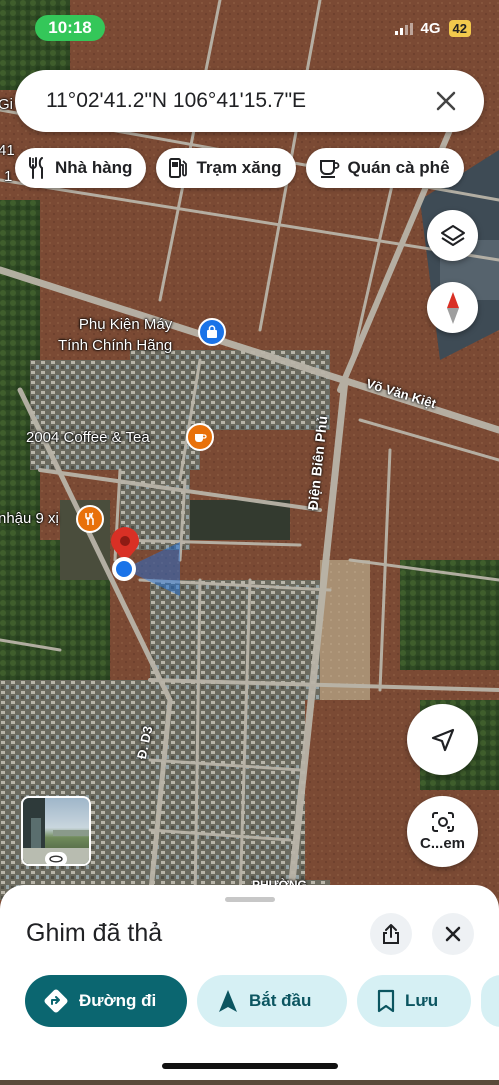 The image size is (499, 1085). What do you see at coordinates (56, 1001) in the screenshot?
I see `directions-icon` at bounding box center [56, 1001].